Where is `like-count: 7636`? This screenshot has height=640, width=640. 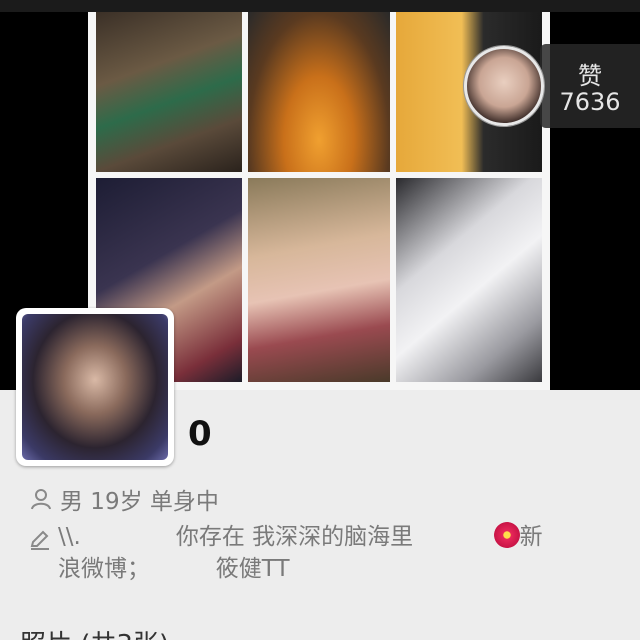 like-count: 7636 is located at coordinates (590, 102).